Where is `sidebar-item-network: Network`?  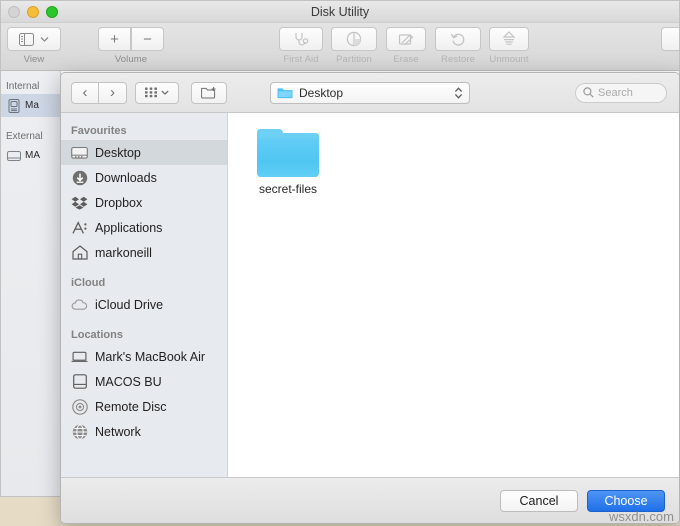
sidebar-item-network: Network is located at coordinates (144, 431).